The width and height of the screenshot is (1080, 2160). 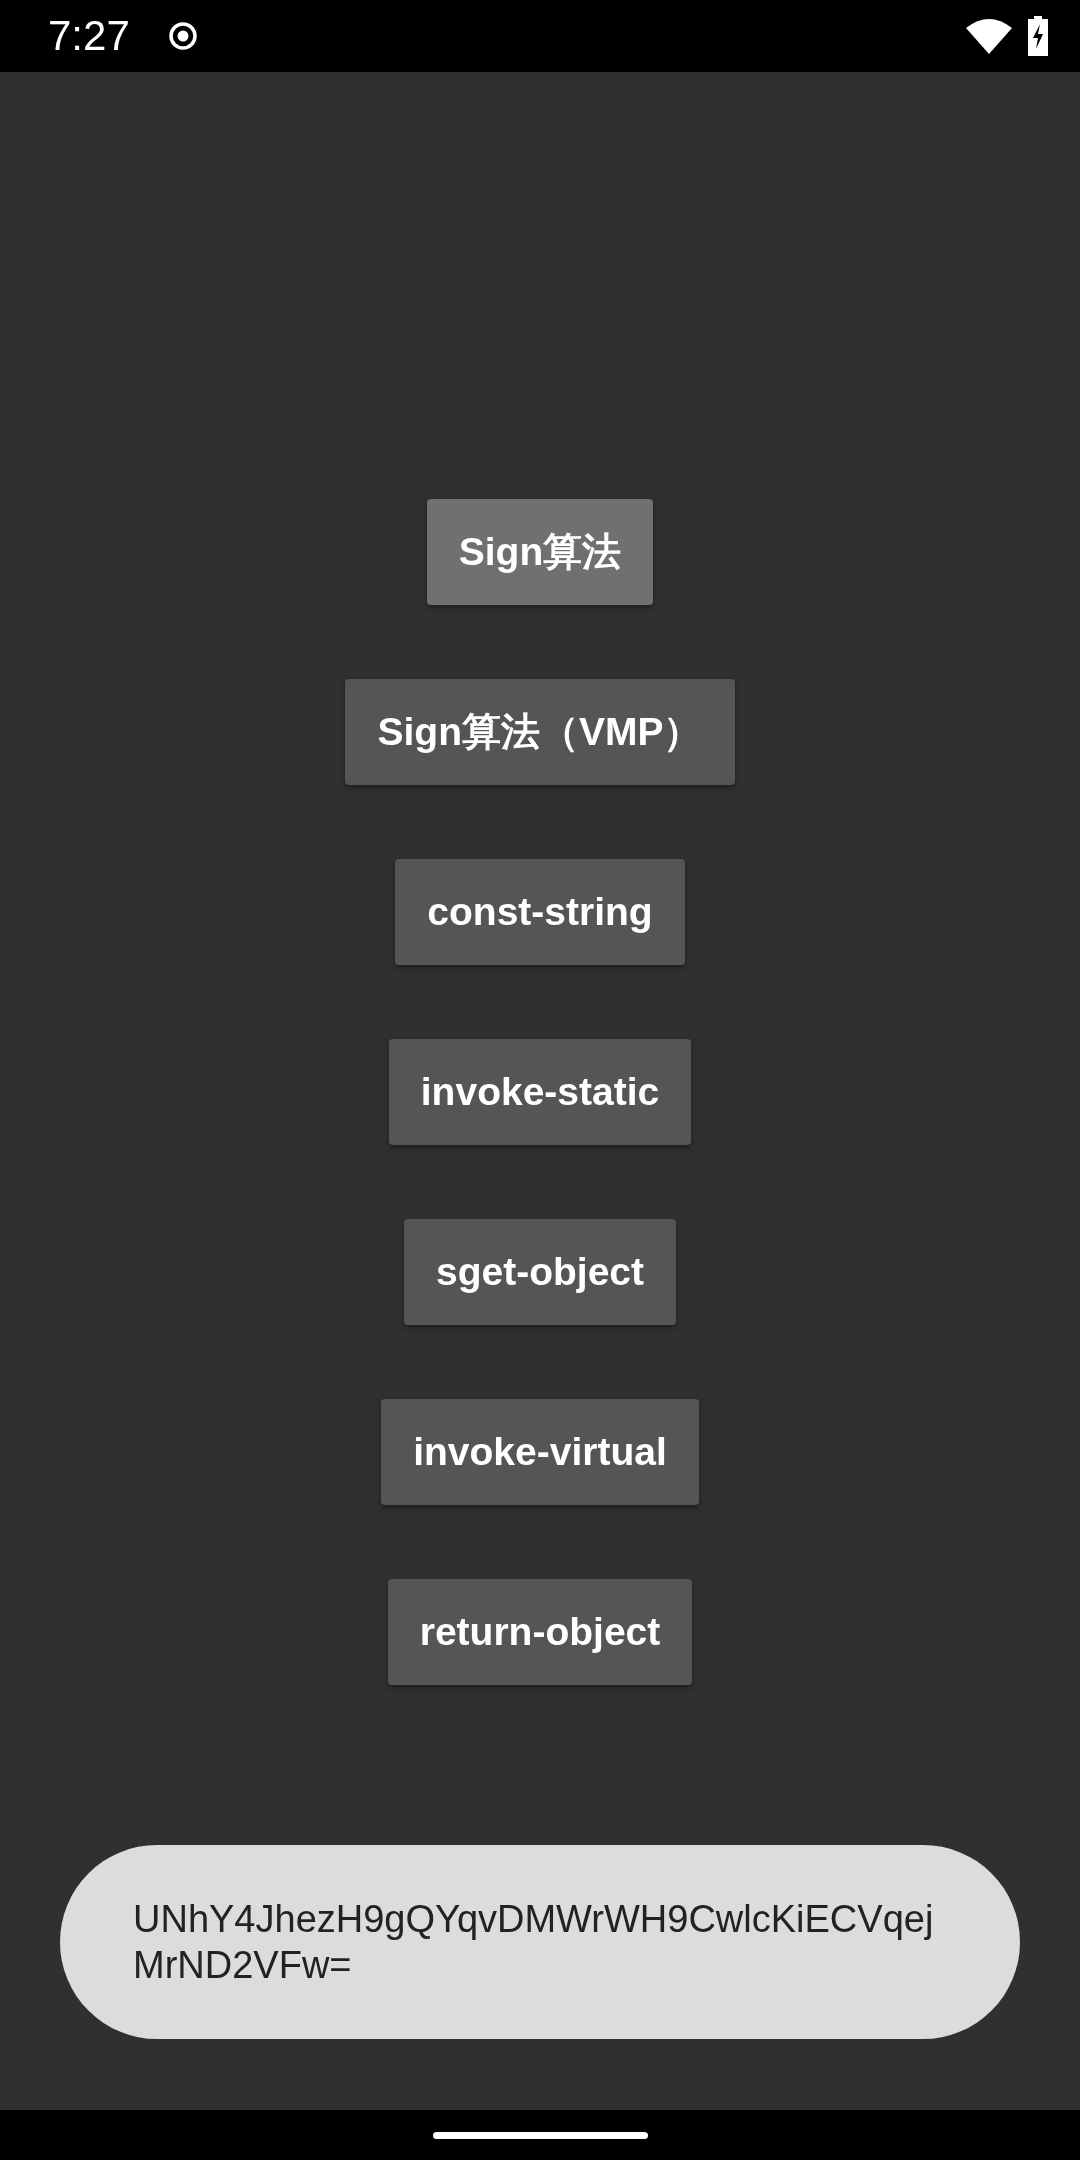 What do you see at coordinates (540, 1272) in the screenshot?
I see `action-button: sget-object` at bounding box center [540, 1272].